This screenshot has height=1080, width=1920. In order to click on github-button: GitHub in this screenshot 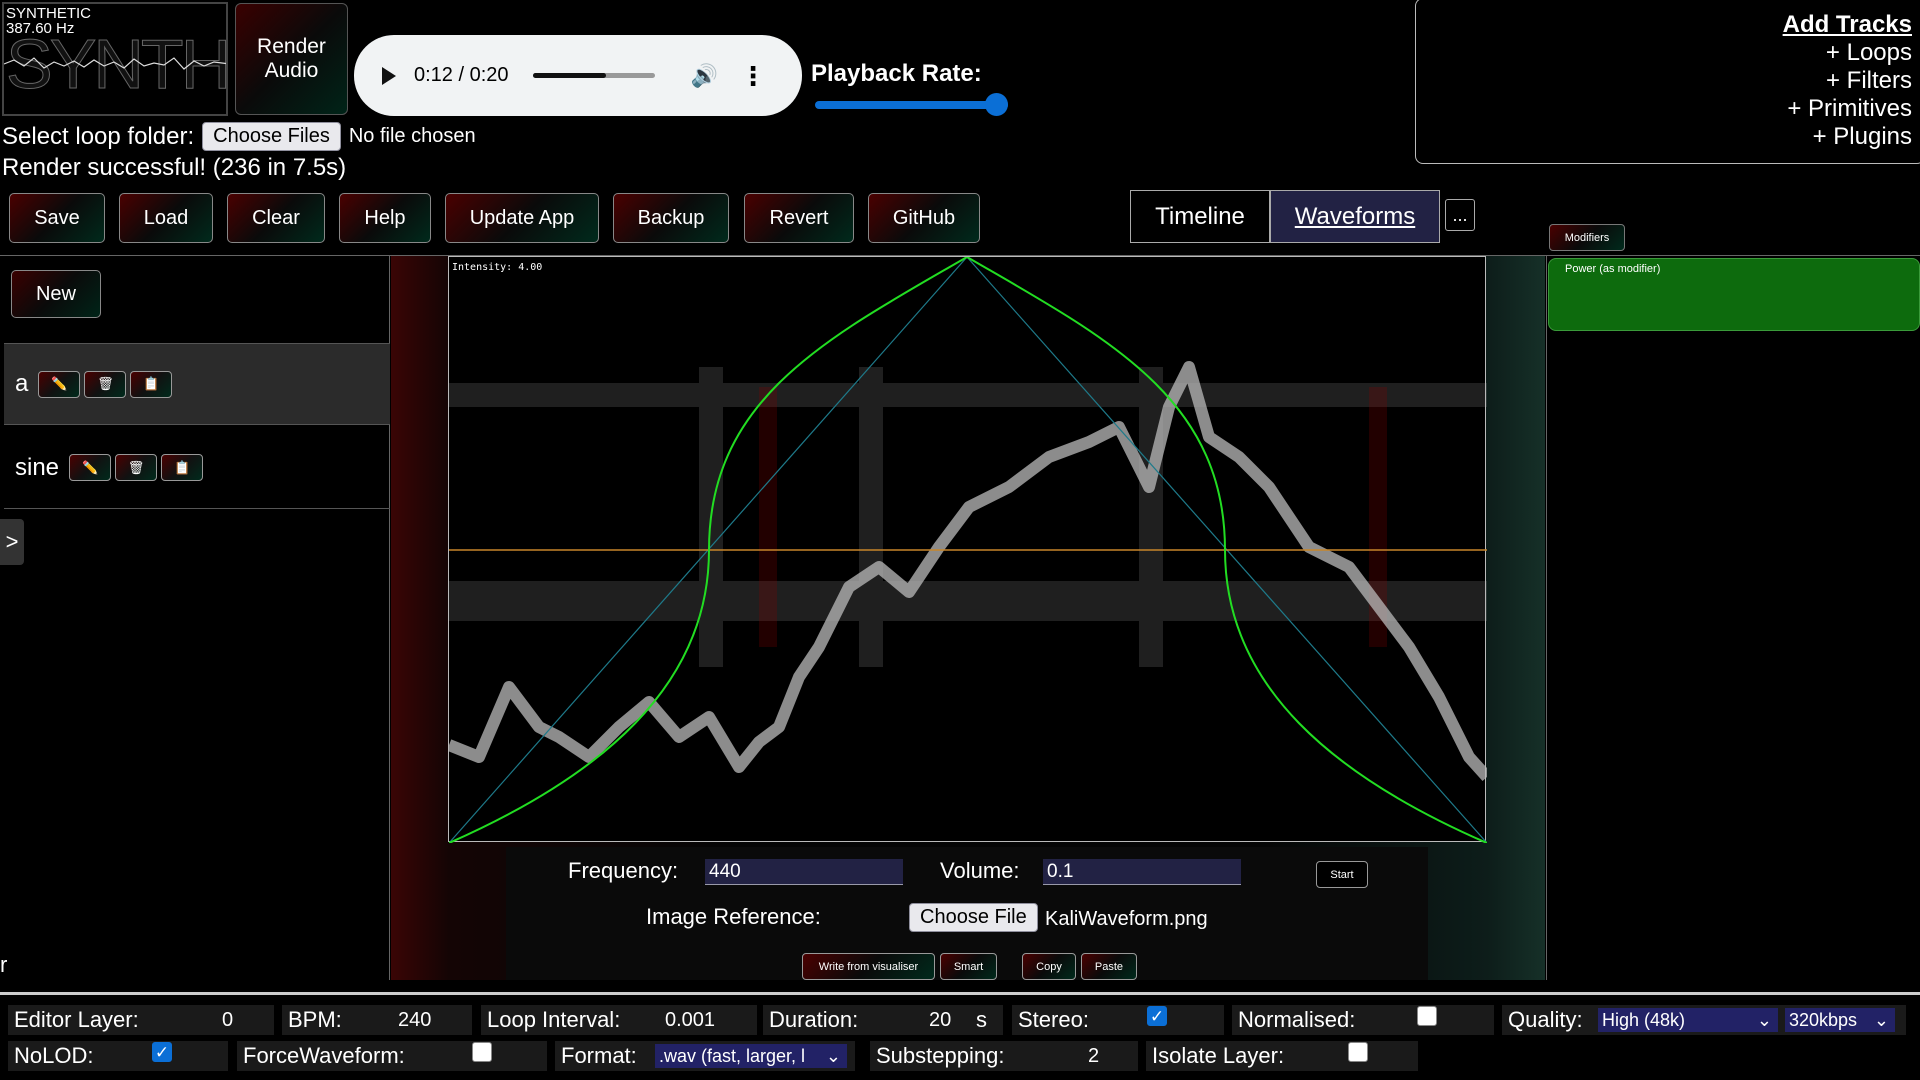, I will do `click(924, 218)`.